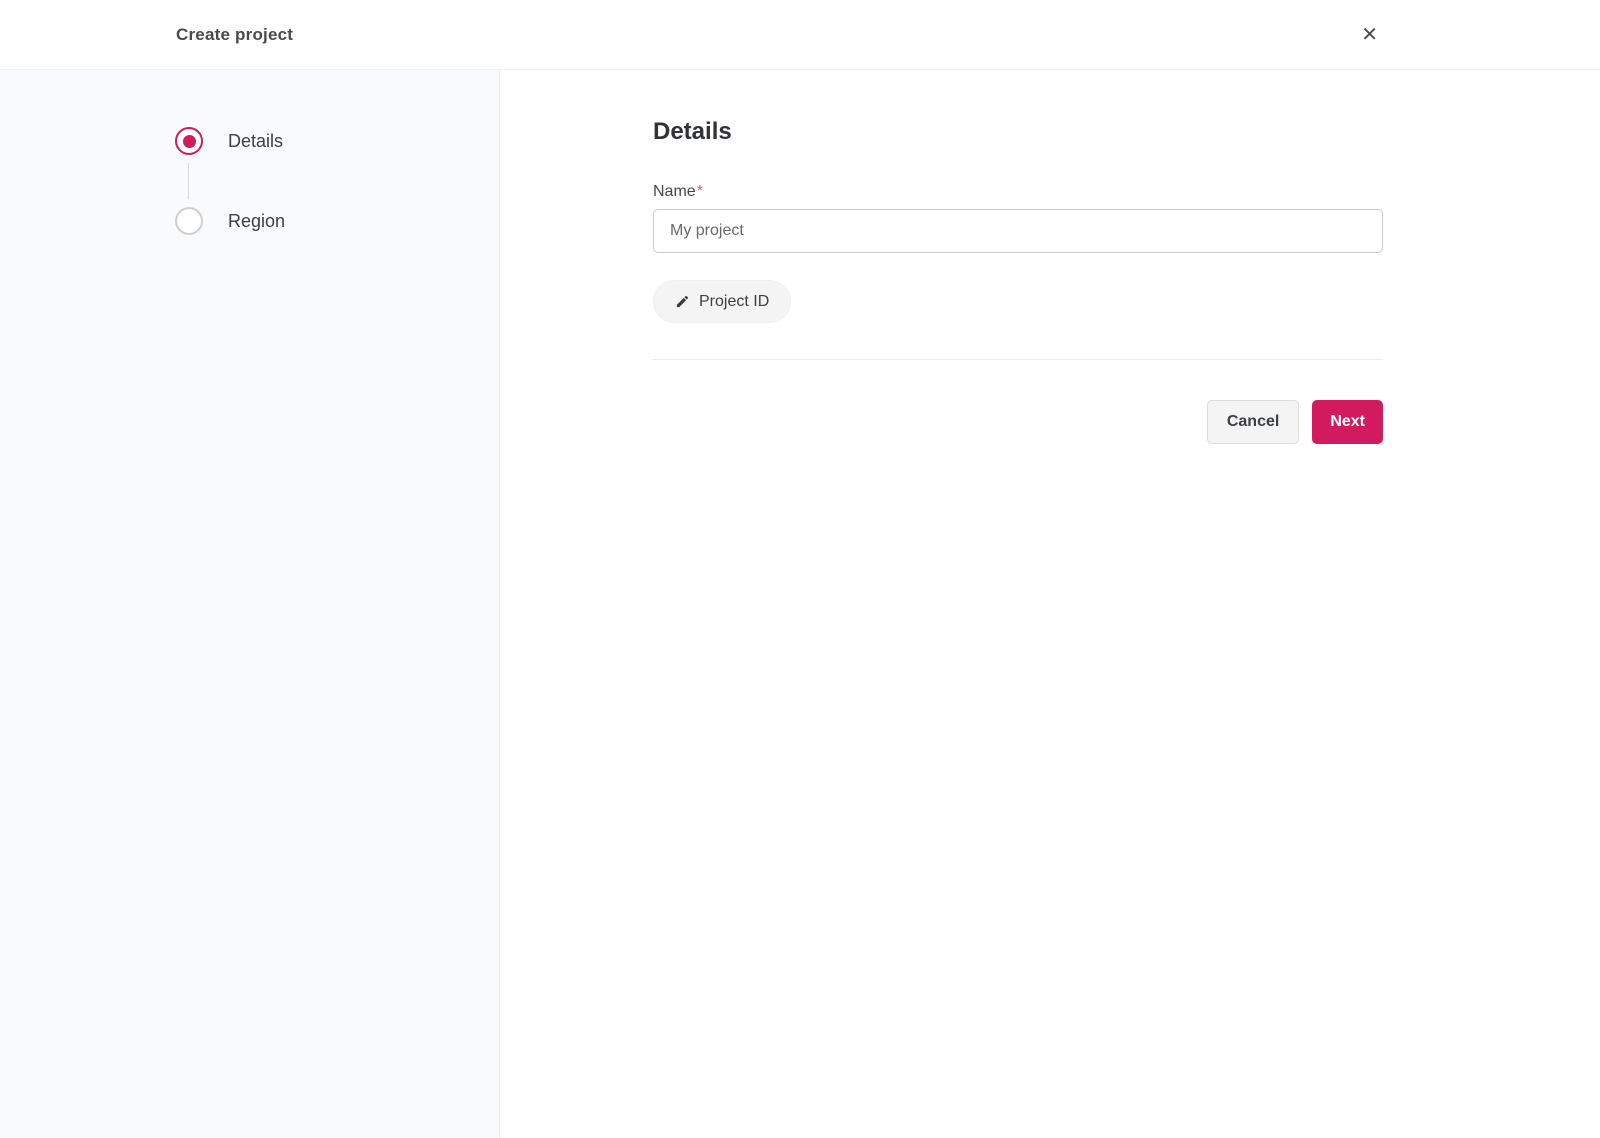  I want to click on project-id-button: Project ID, so click(722, 301).